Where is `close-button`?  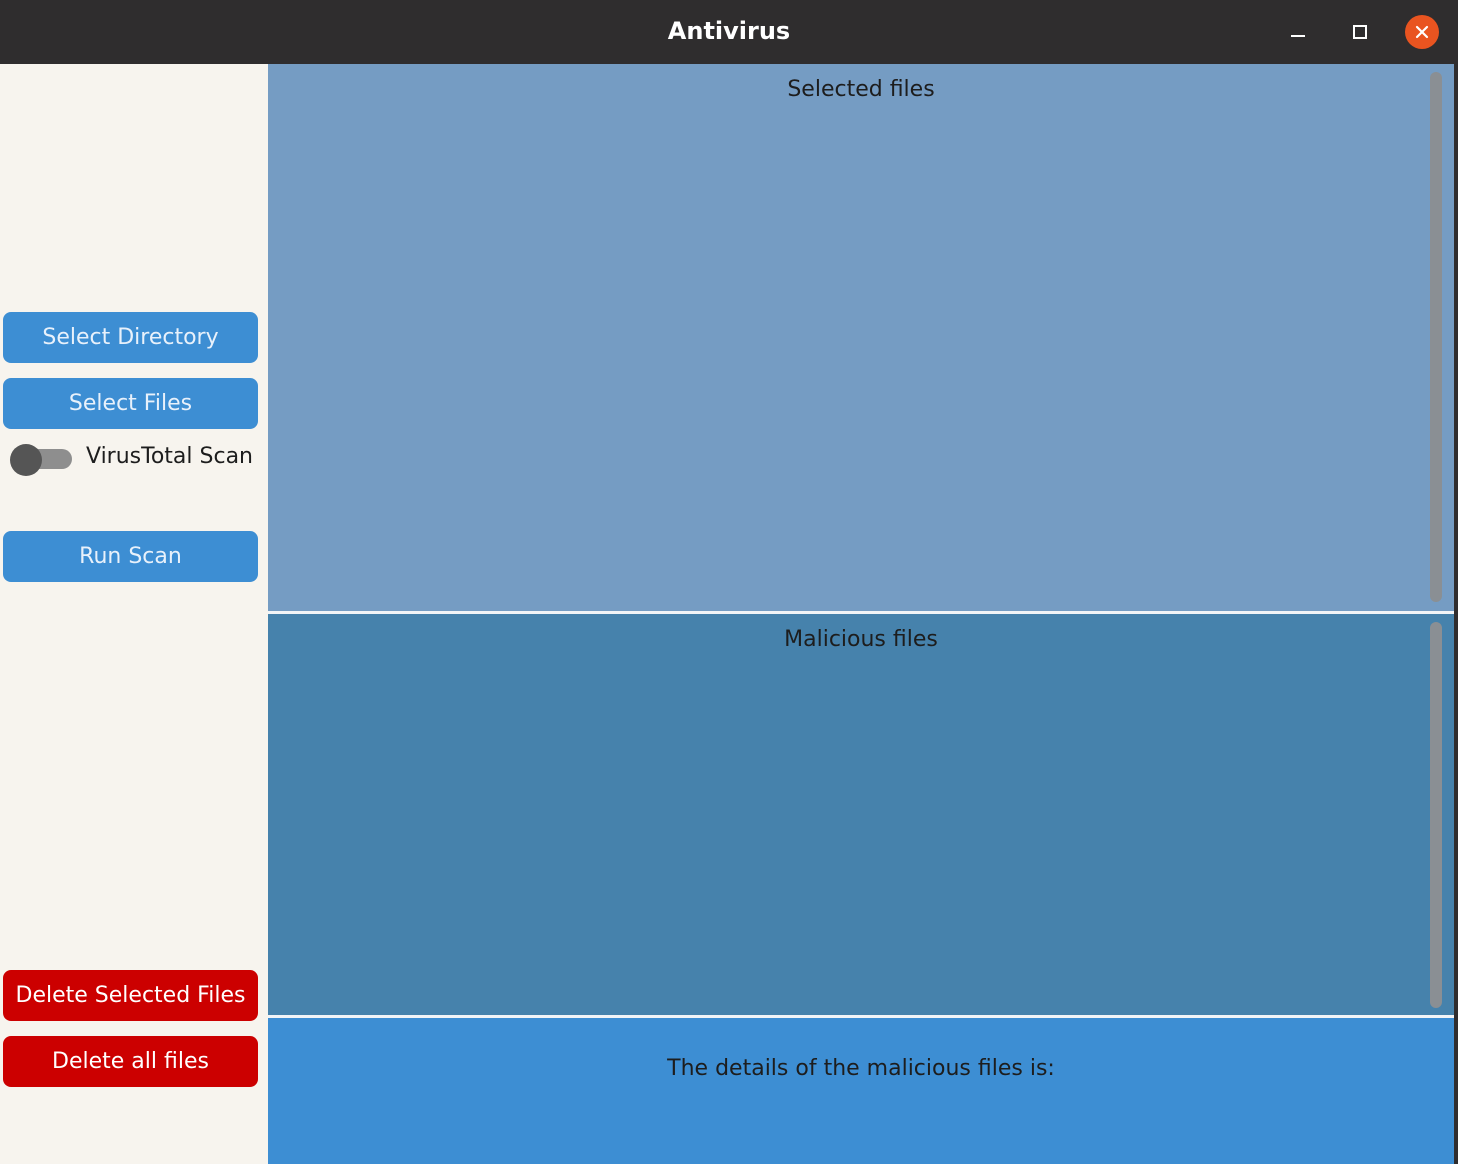 close-button is located at coordinates (1422, 32).